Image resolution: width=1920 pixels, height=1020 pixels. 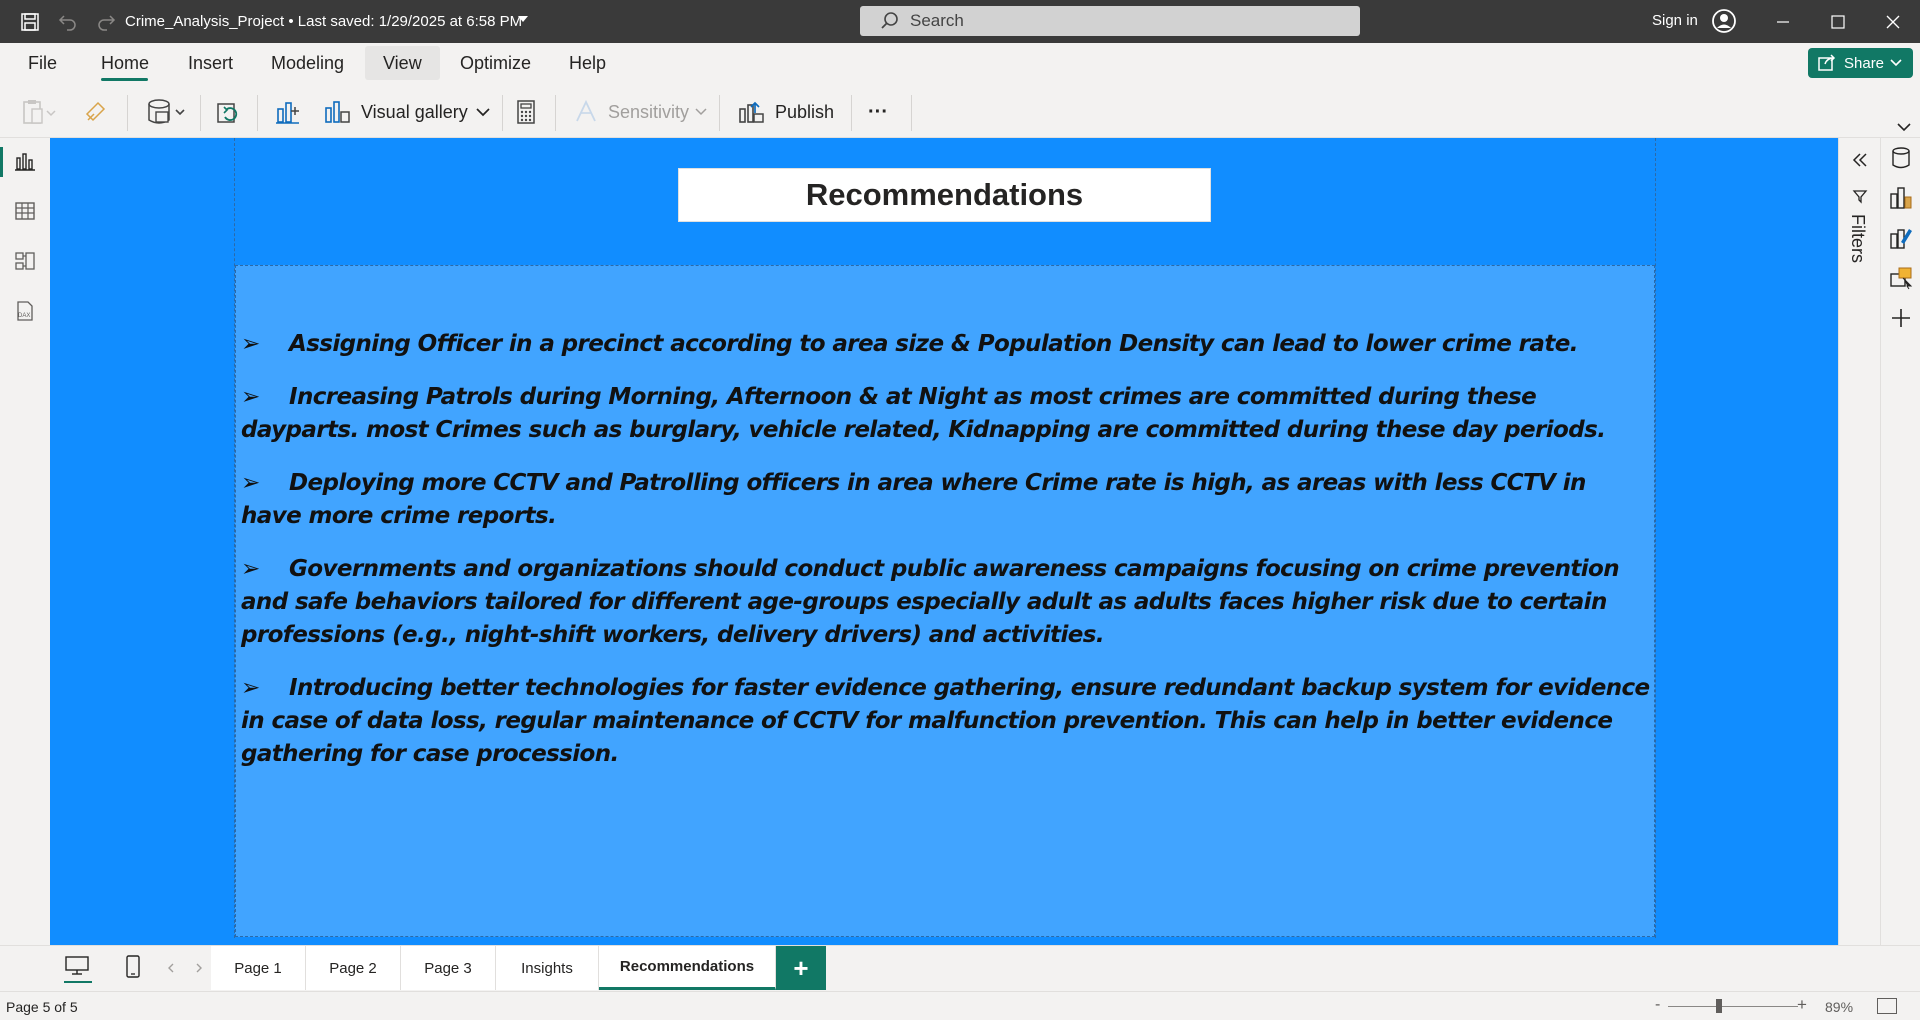 I want to click on format-painter-button, so click(x=96, y=112).